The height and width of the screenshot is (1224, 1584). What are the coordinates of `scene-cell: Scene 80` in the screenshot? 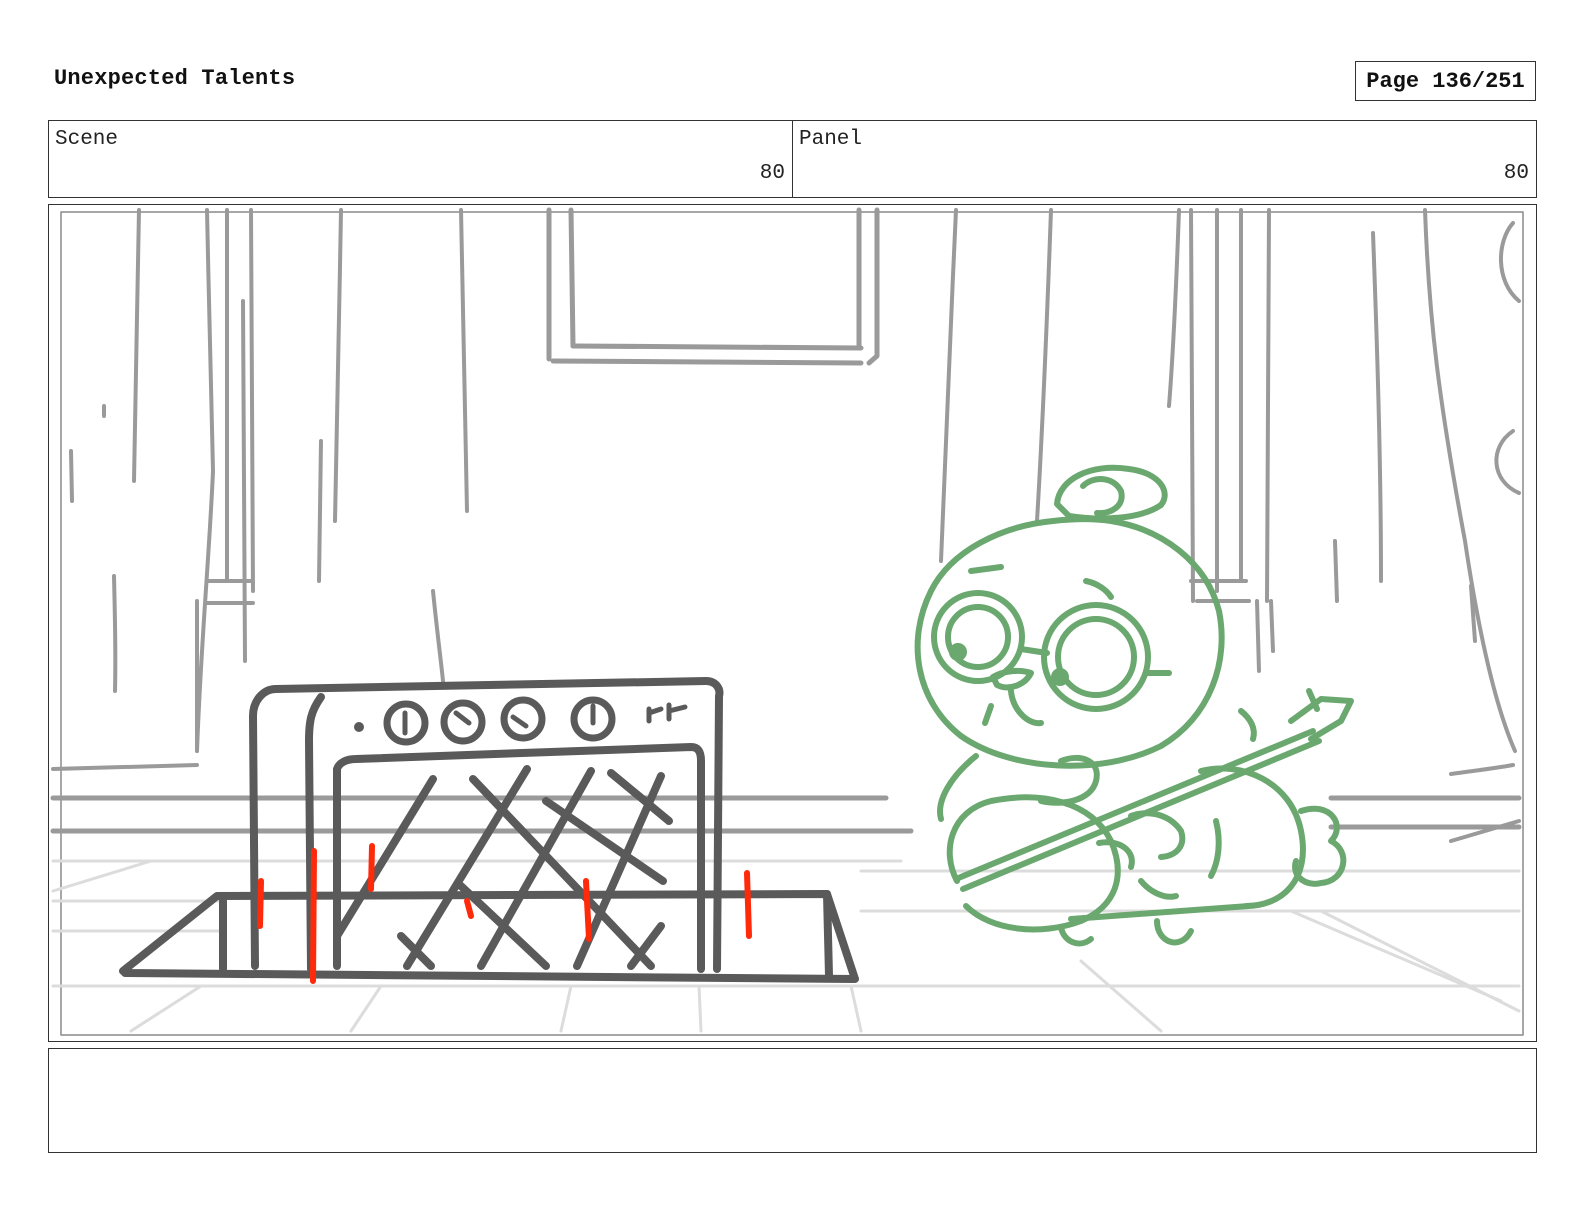 It's located at (420, 159).